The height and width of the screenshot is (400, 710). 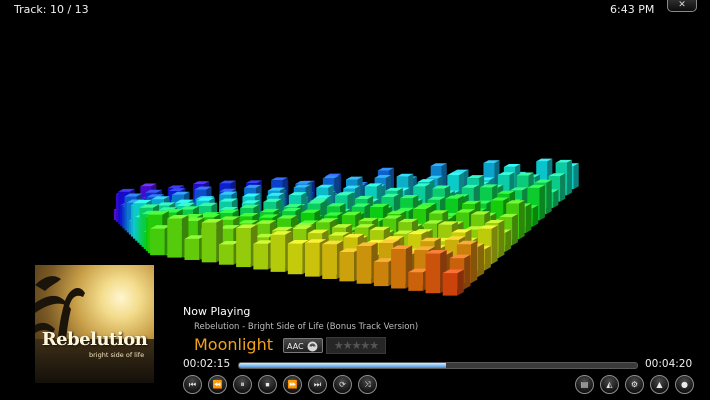 I want to click on record-button: ●, so click(x=684, y=384).